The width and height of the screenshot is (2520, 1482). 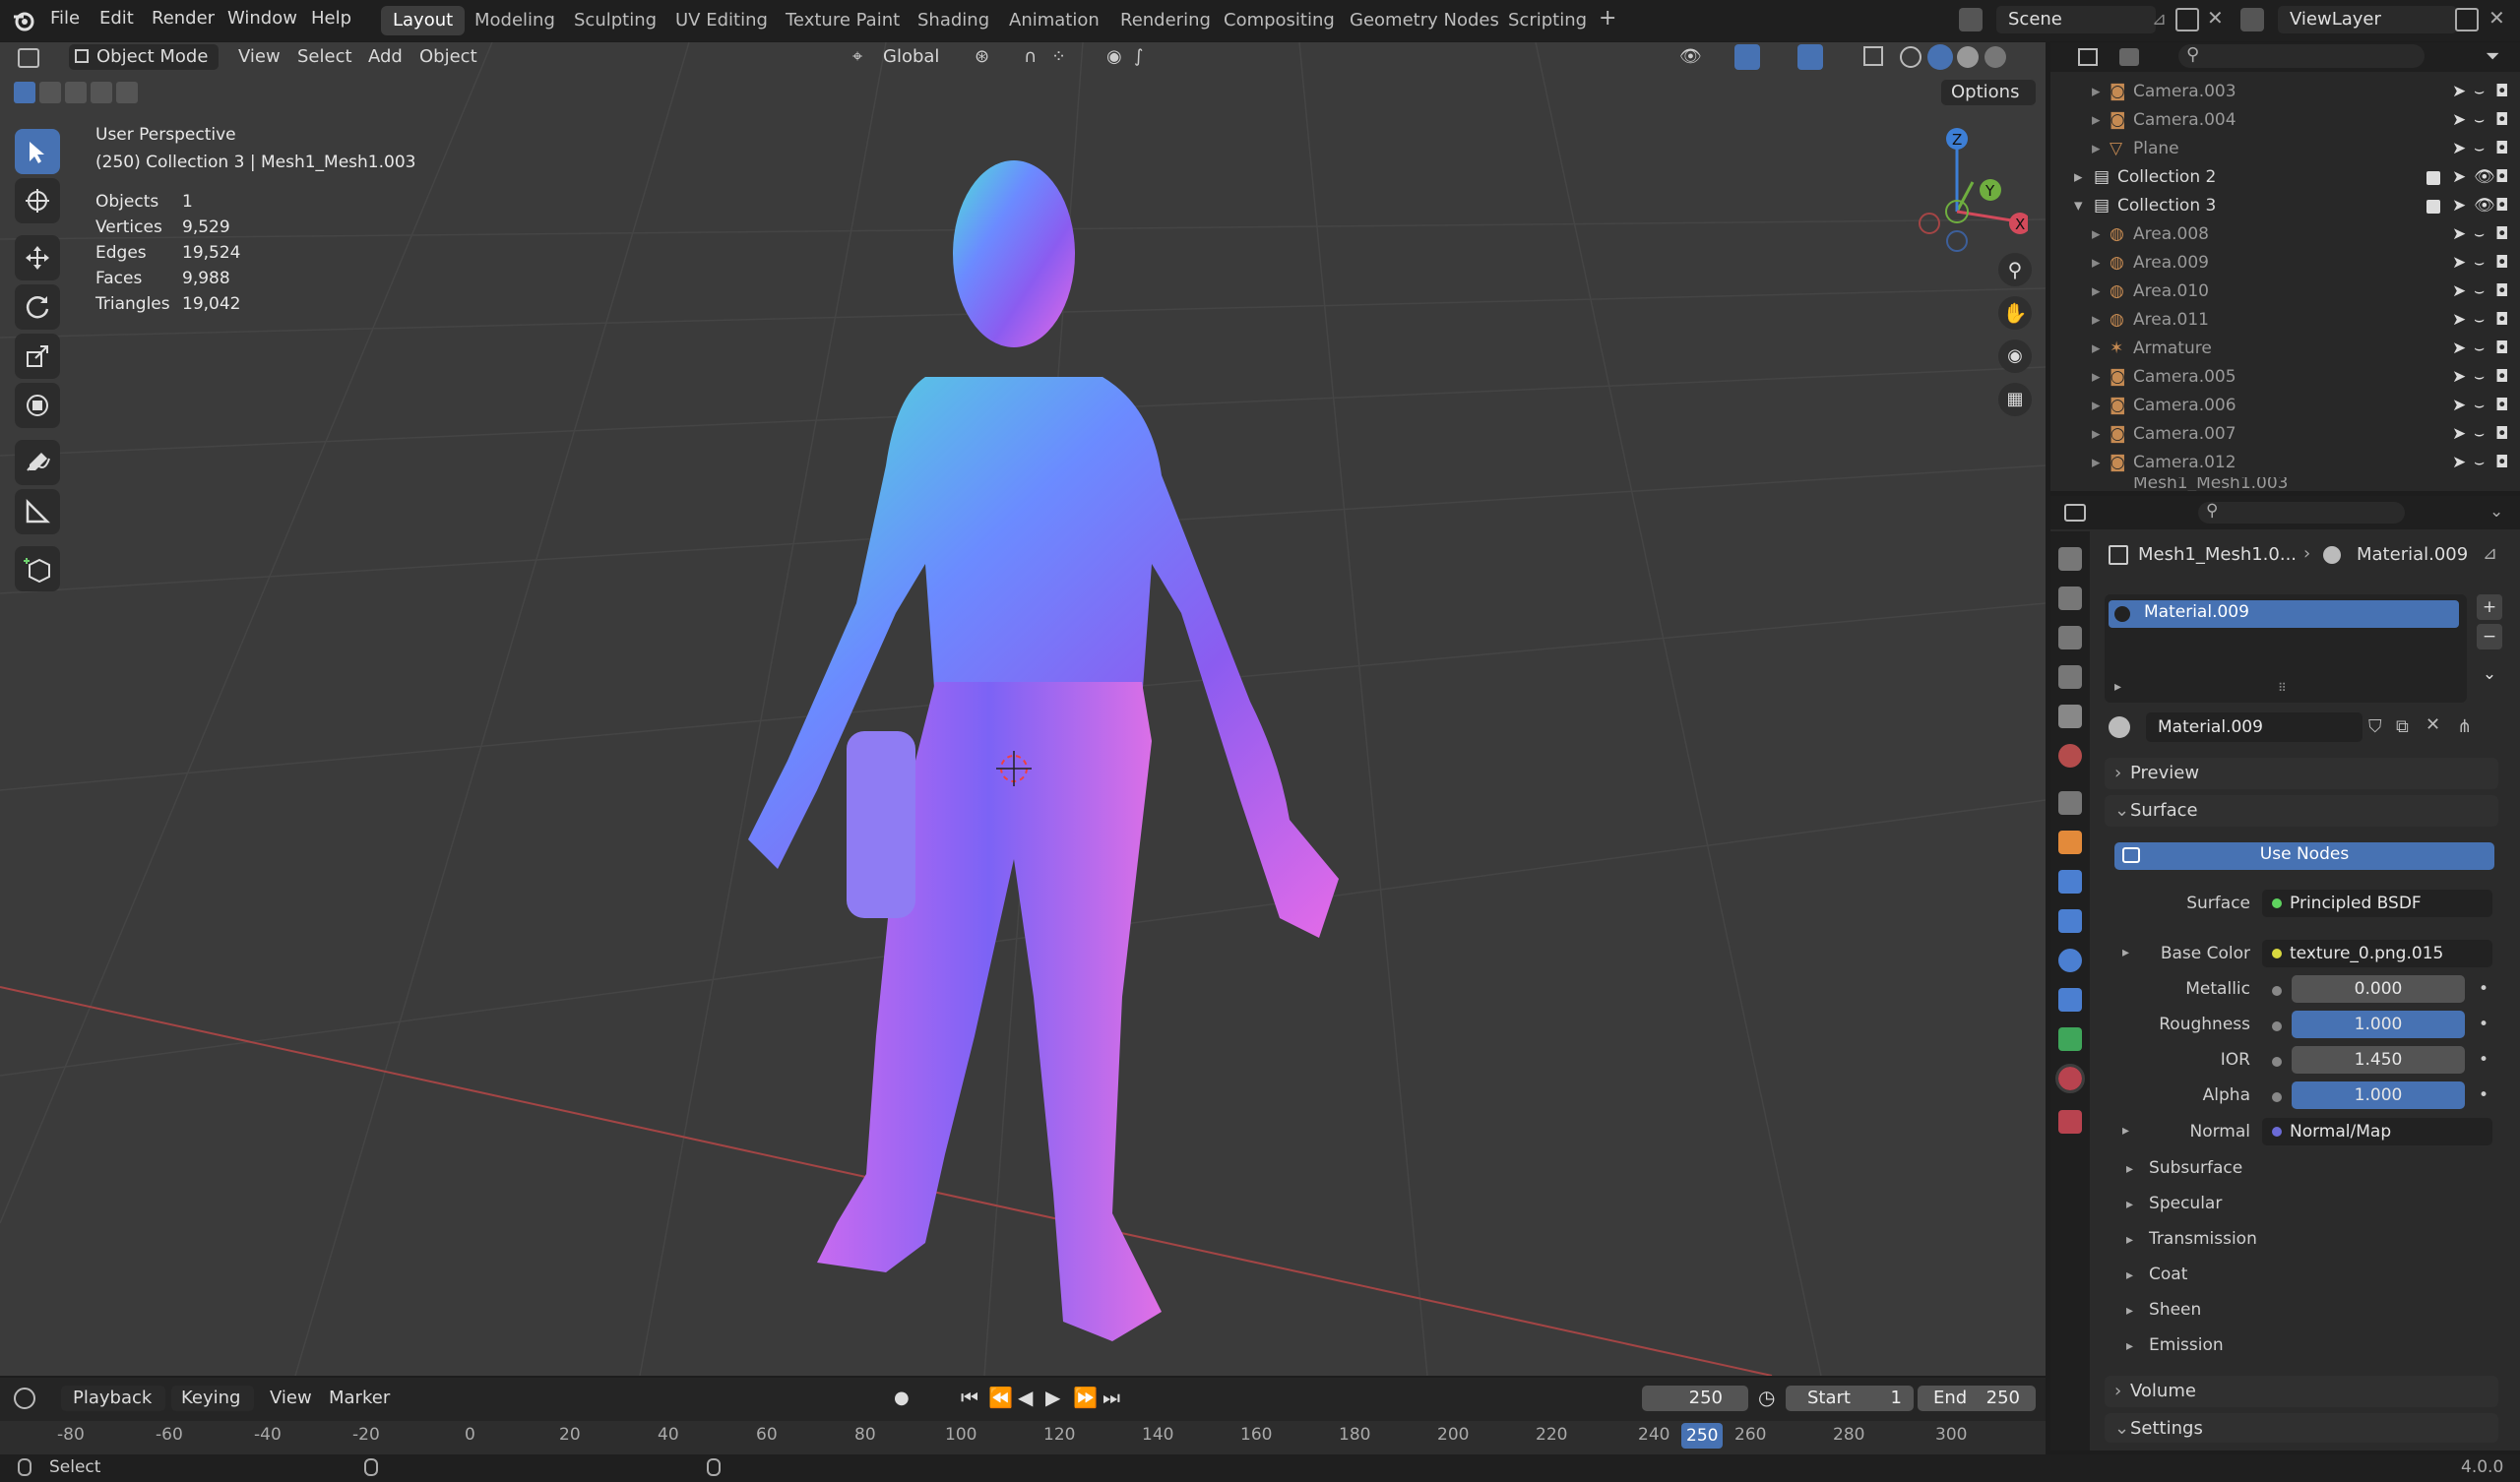 I want to click on select-box-tool, so click(x=37, y=151).